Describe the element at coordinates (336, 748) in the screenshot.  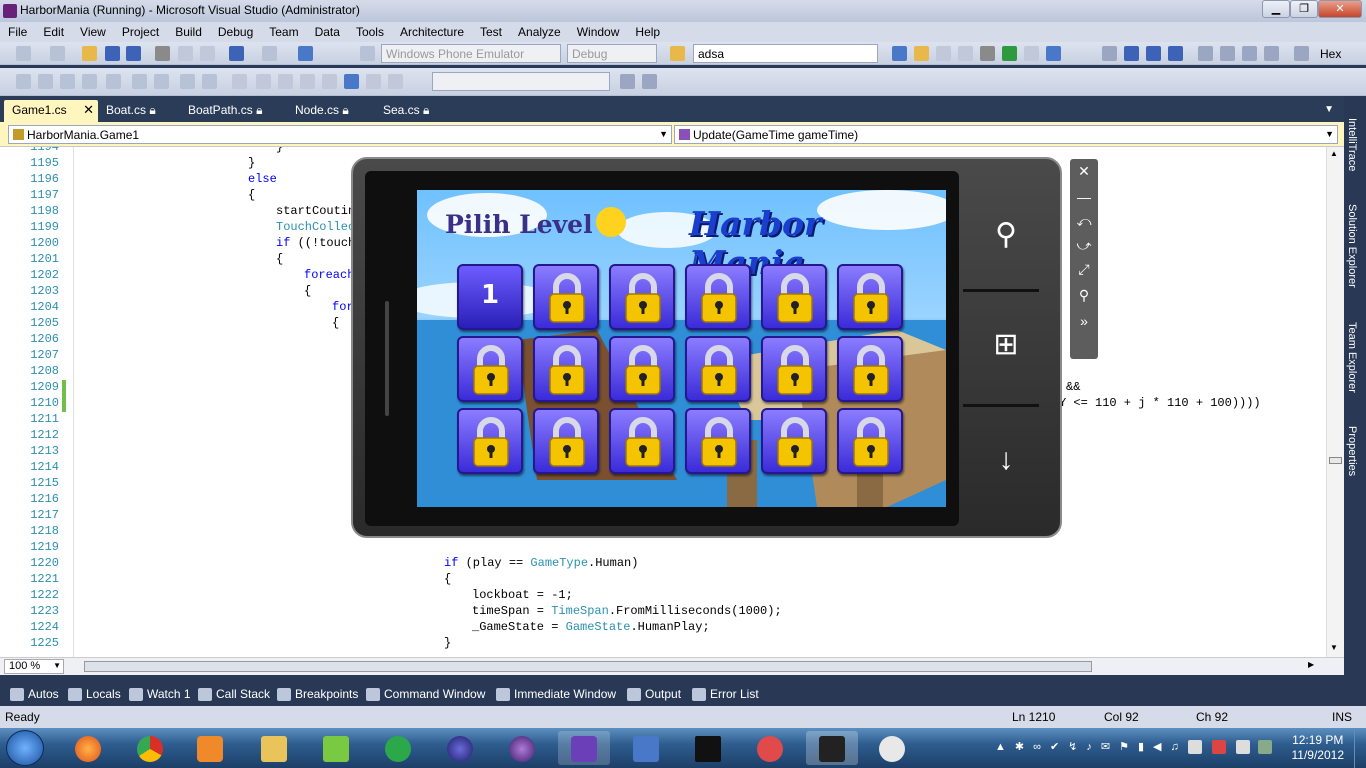
I see `taskbar-notepadpp` at that location.